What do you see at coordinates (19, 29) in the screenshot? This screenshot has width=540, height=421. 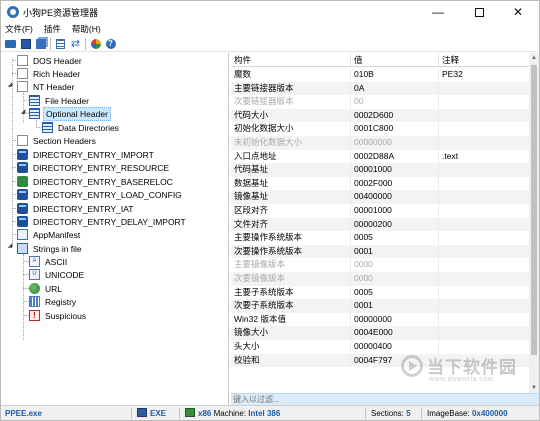 I see `menu-file: 文件(F)` at bounding box center [19, 29].